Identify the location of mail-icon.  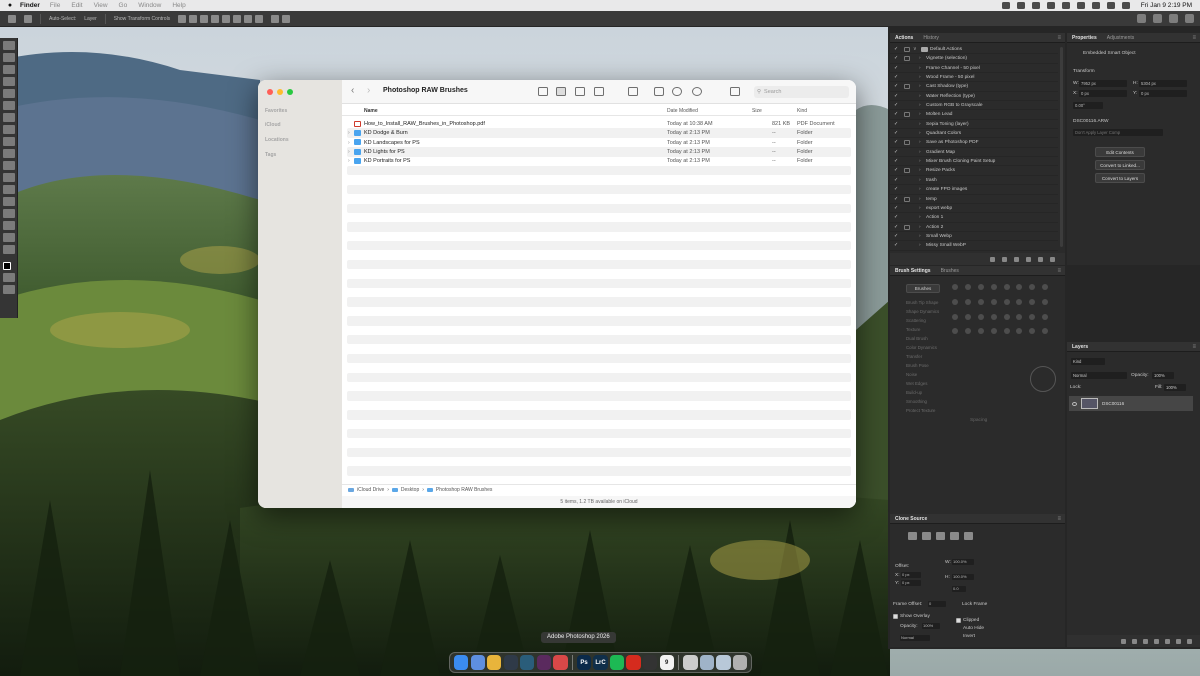
(477, 662).